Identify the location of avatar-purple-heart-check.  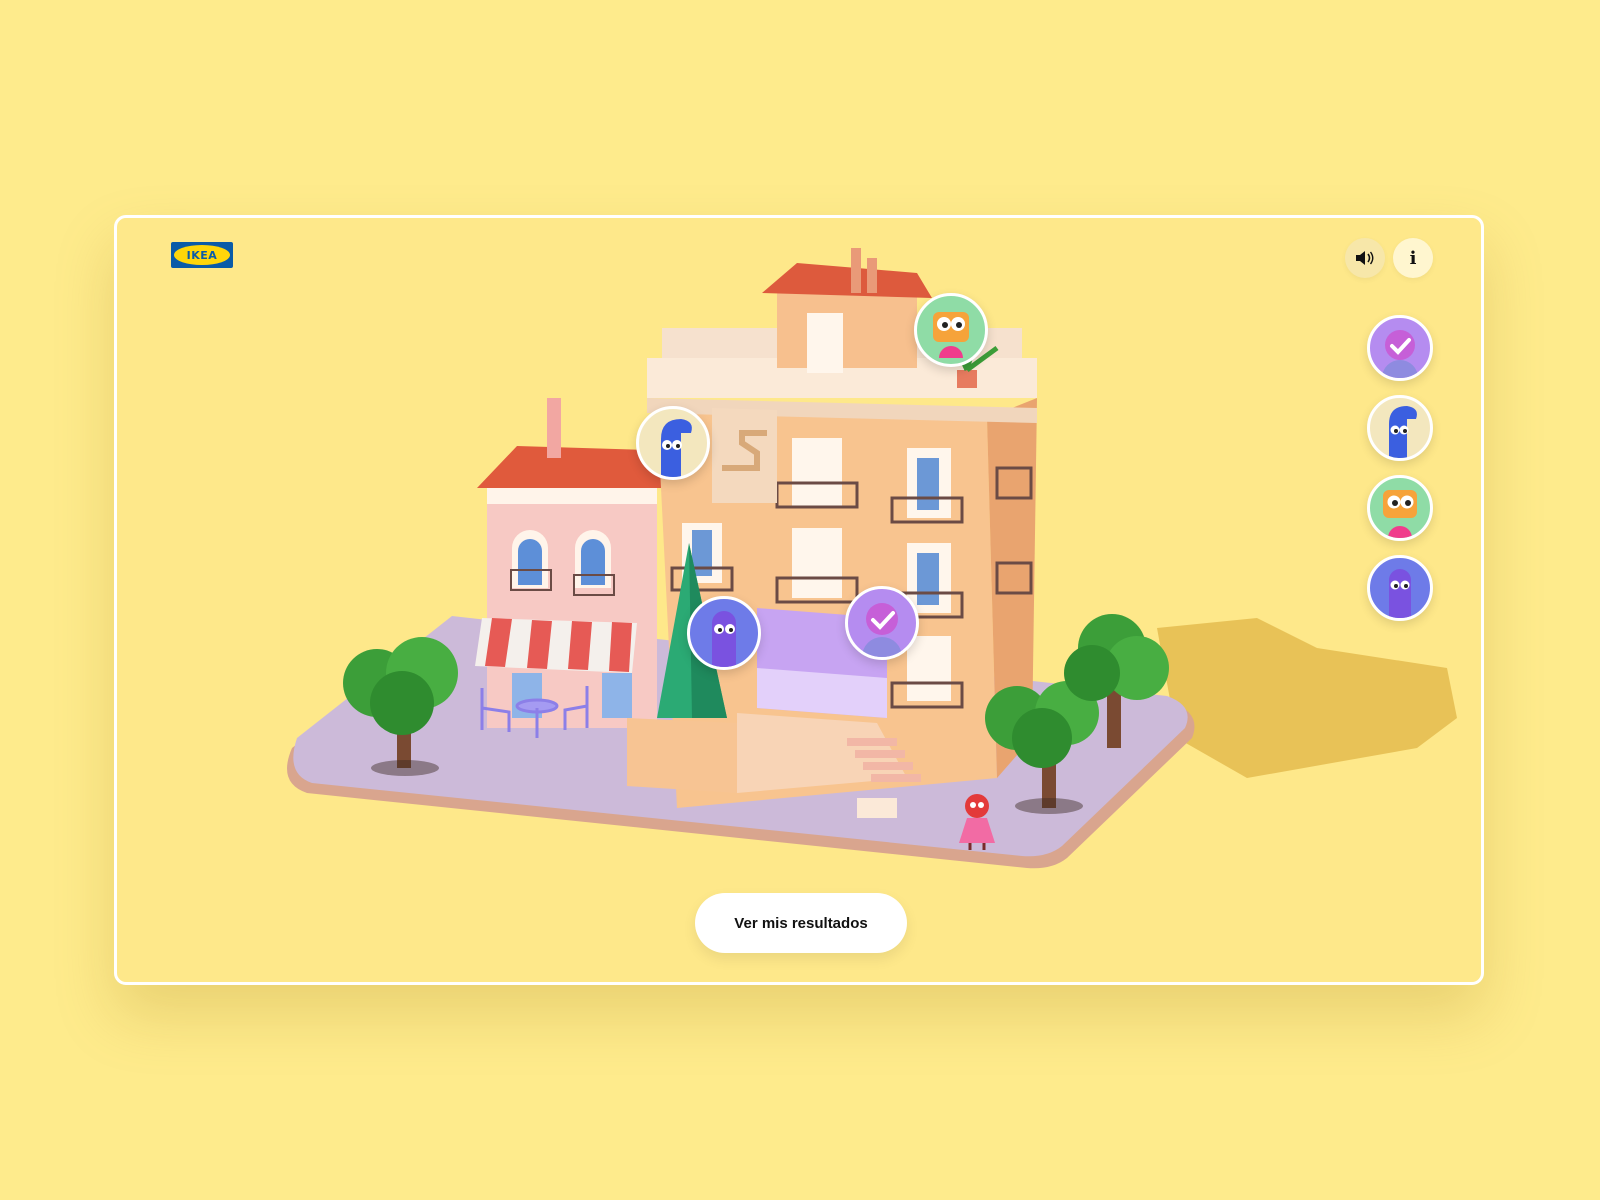
(1400, 348).